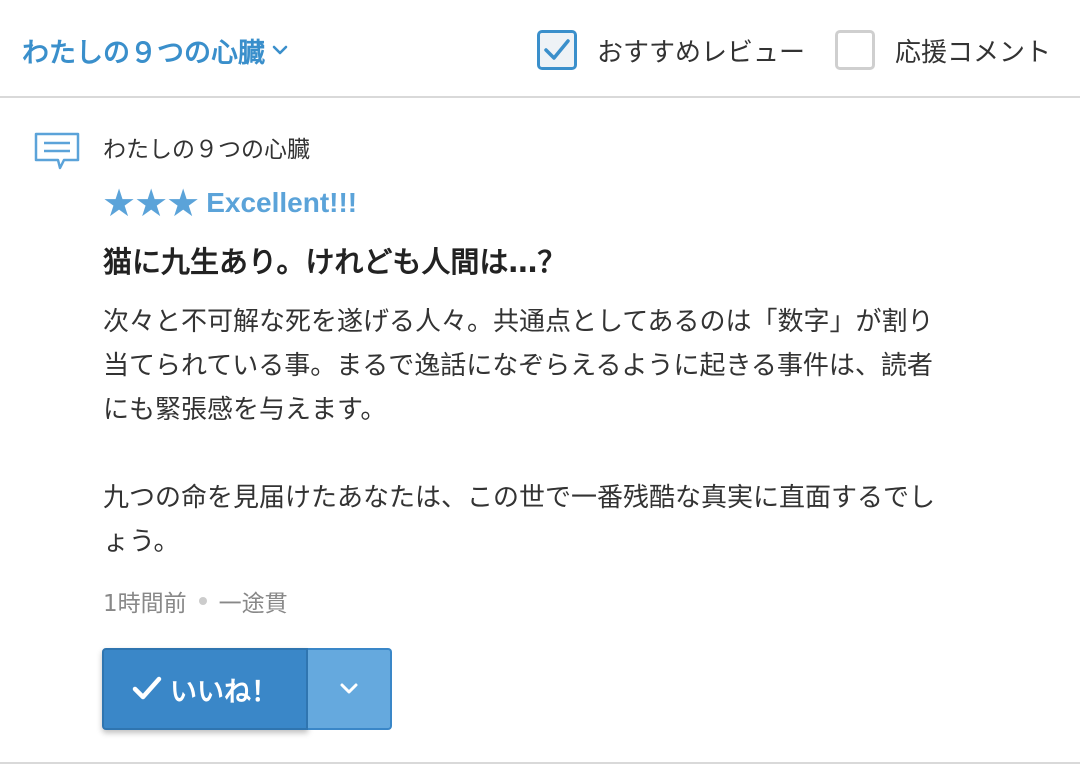 The width and height of the screenshot is (1080, 767). Describe the element at coordinates (335, 262) in the screenshot. I see `review-title: 猫に九生あり。けれども人間は…？` at that location.